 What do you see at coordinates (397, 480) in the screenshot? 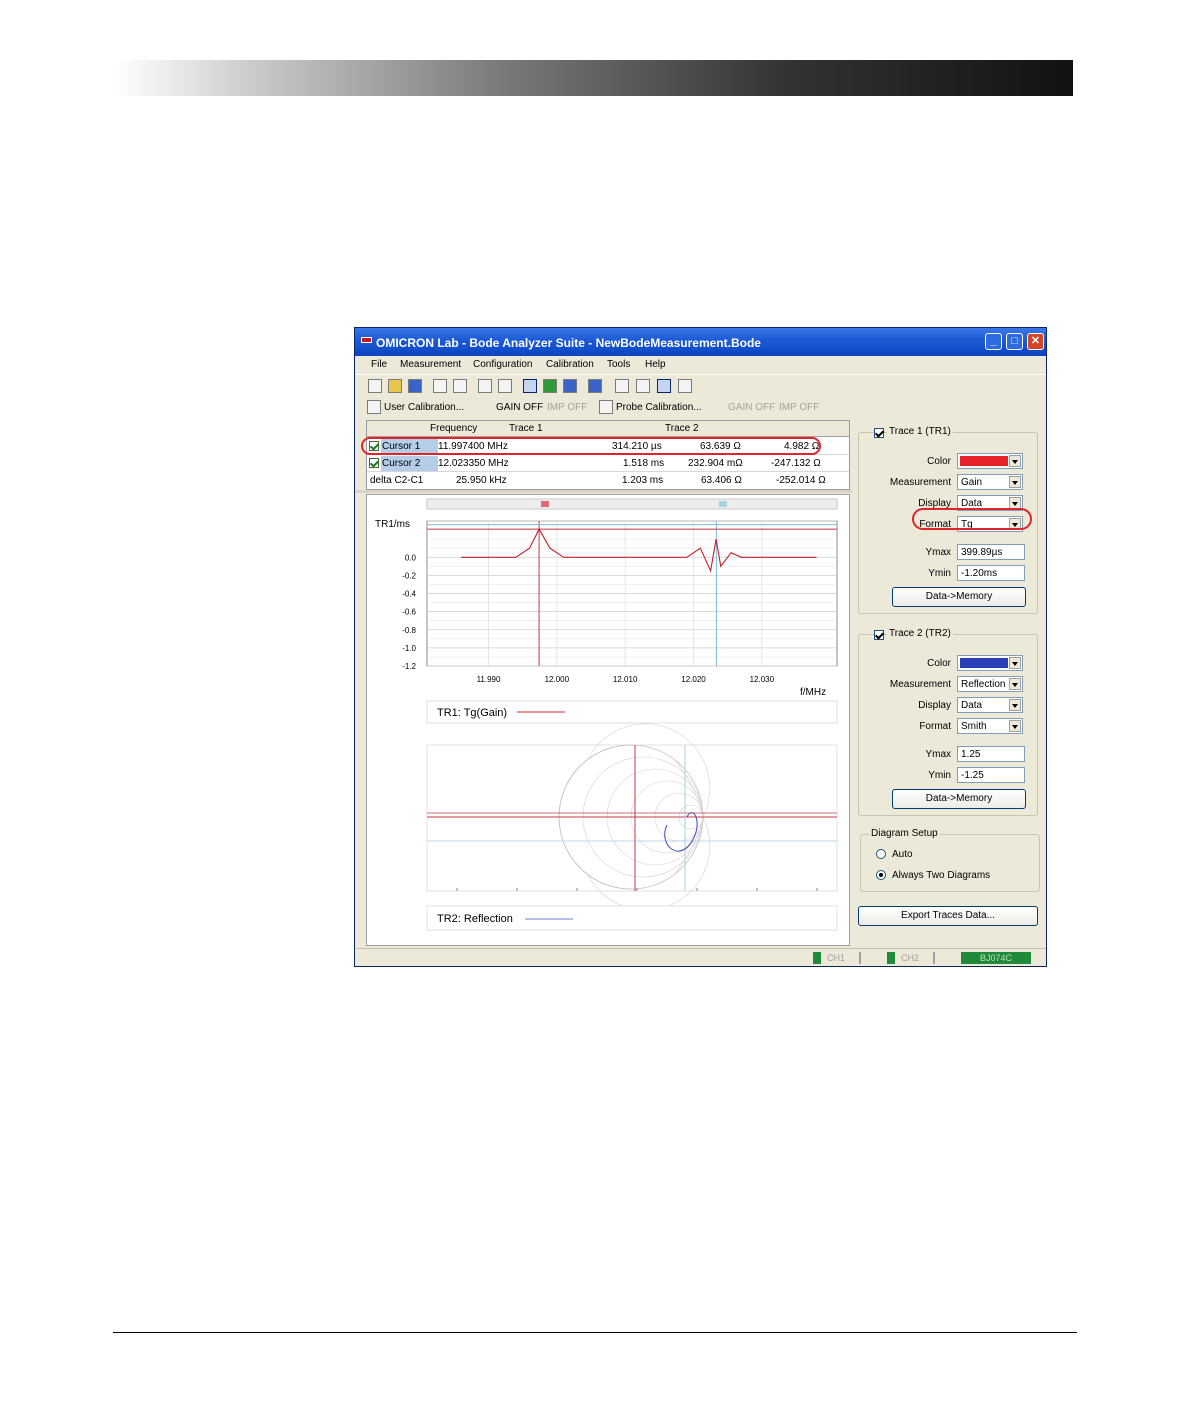
I see `delta-name: delta C2-C1` at bounding box center [397, 480].